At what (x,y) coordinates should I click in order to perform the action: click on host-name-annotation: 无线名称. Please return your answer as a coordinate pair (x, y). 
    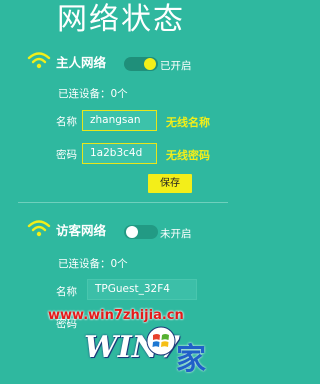
    Looking at the image, I should click on (188, 122).